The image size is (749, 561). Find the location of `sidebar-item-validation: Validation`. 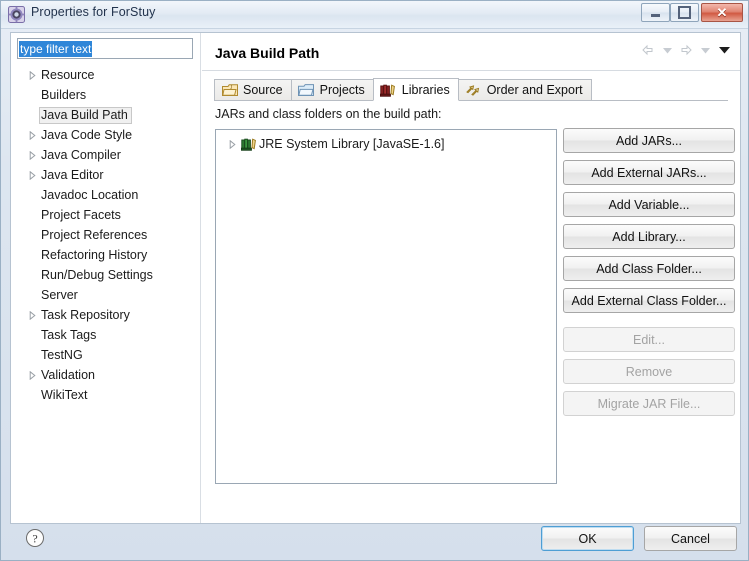

sidebar-item-validation: Validation is located at coordinates (105, 375).